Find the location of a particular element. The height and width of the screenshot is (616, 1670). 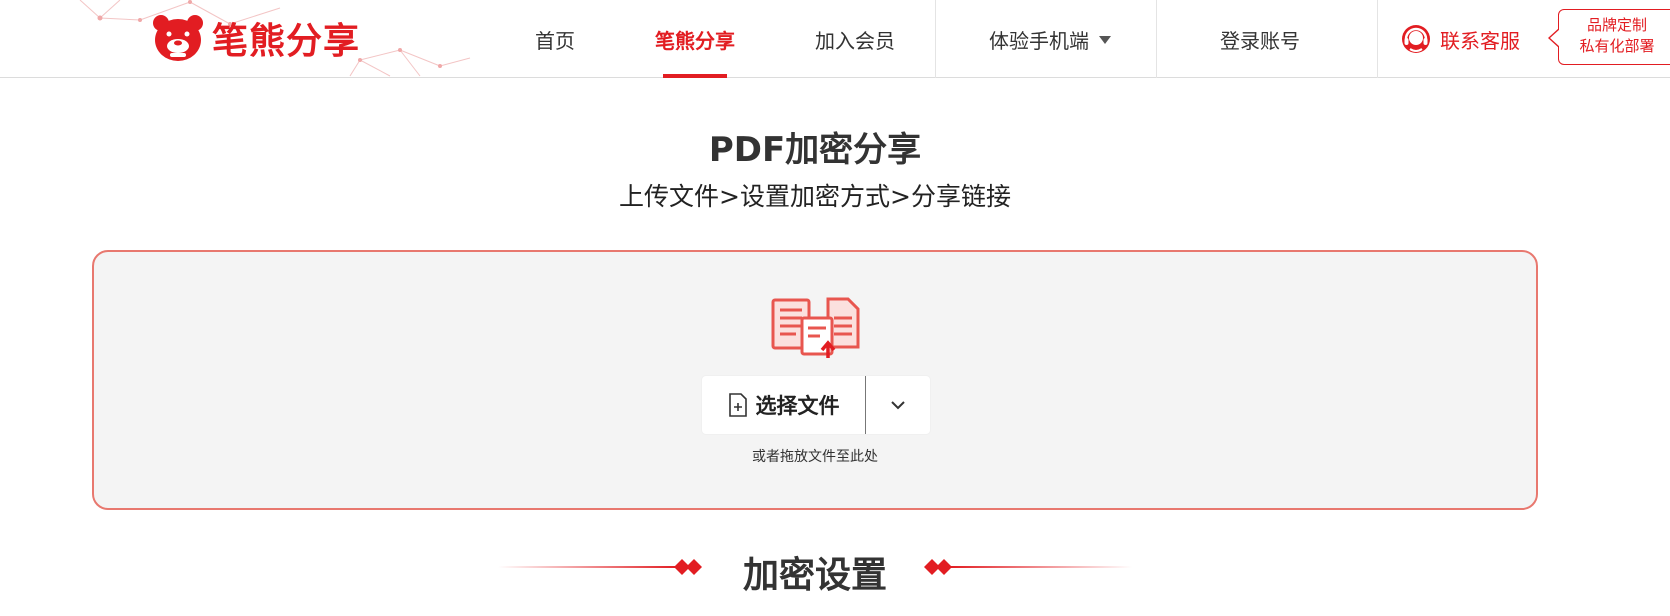

custom-line-2: 私有化部署 is located at coordinates (1617, 46).